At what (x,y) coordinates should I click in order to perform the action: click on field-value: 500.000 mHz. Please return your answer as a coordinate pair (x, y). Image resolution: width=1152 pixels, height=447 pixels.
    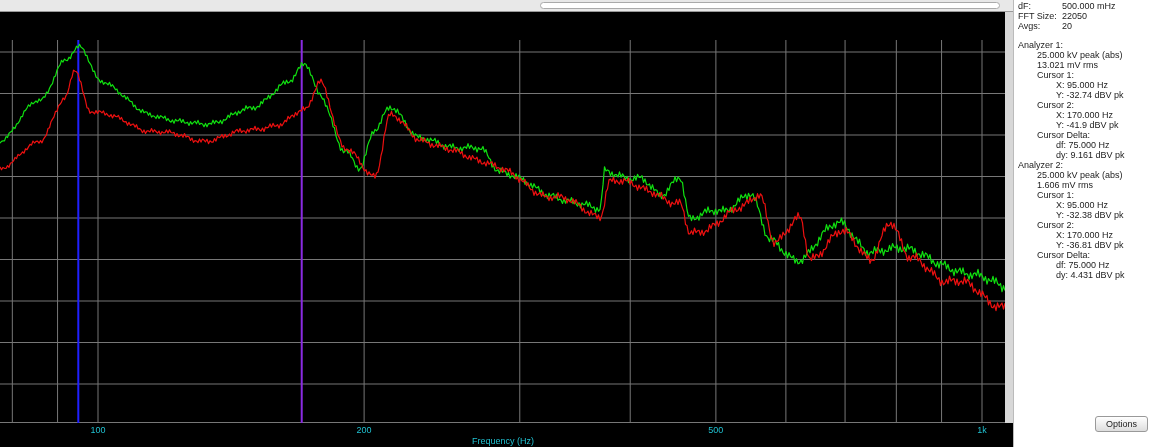
    Looking at the image, I should click on (1089, 6).